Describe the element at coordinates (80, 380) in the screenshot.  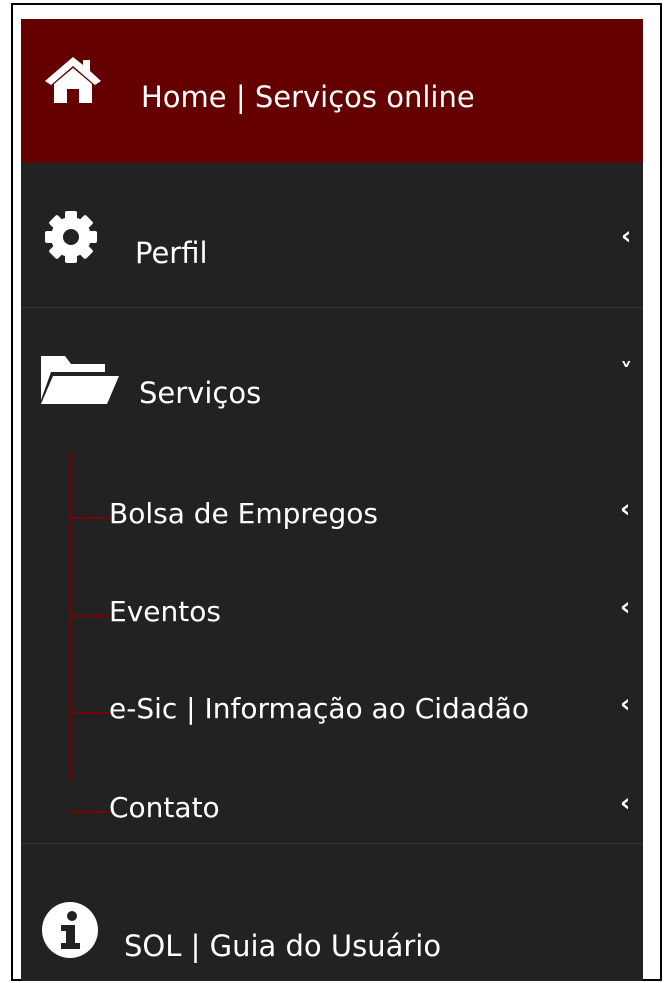
I see `folder-open-icon` at that location.